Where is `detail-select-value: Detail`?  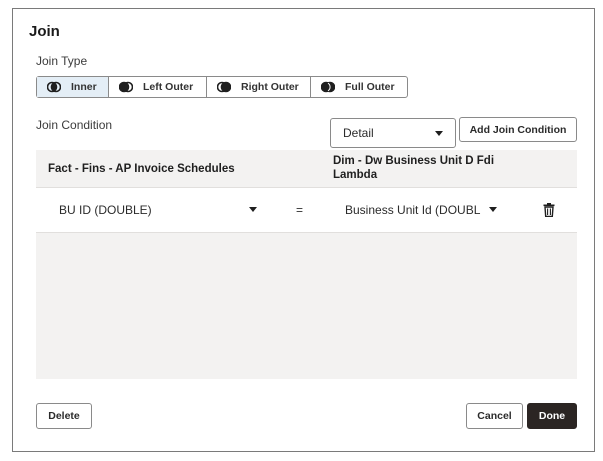 detail-select-value: Detail is located at coordinates (358, 133).